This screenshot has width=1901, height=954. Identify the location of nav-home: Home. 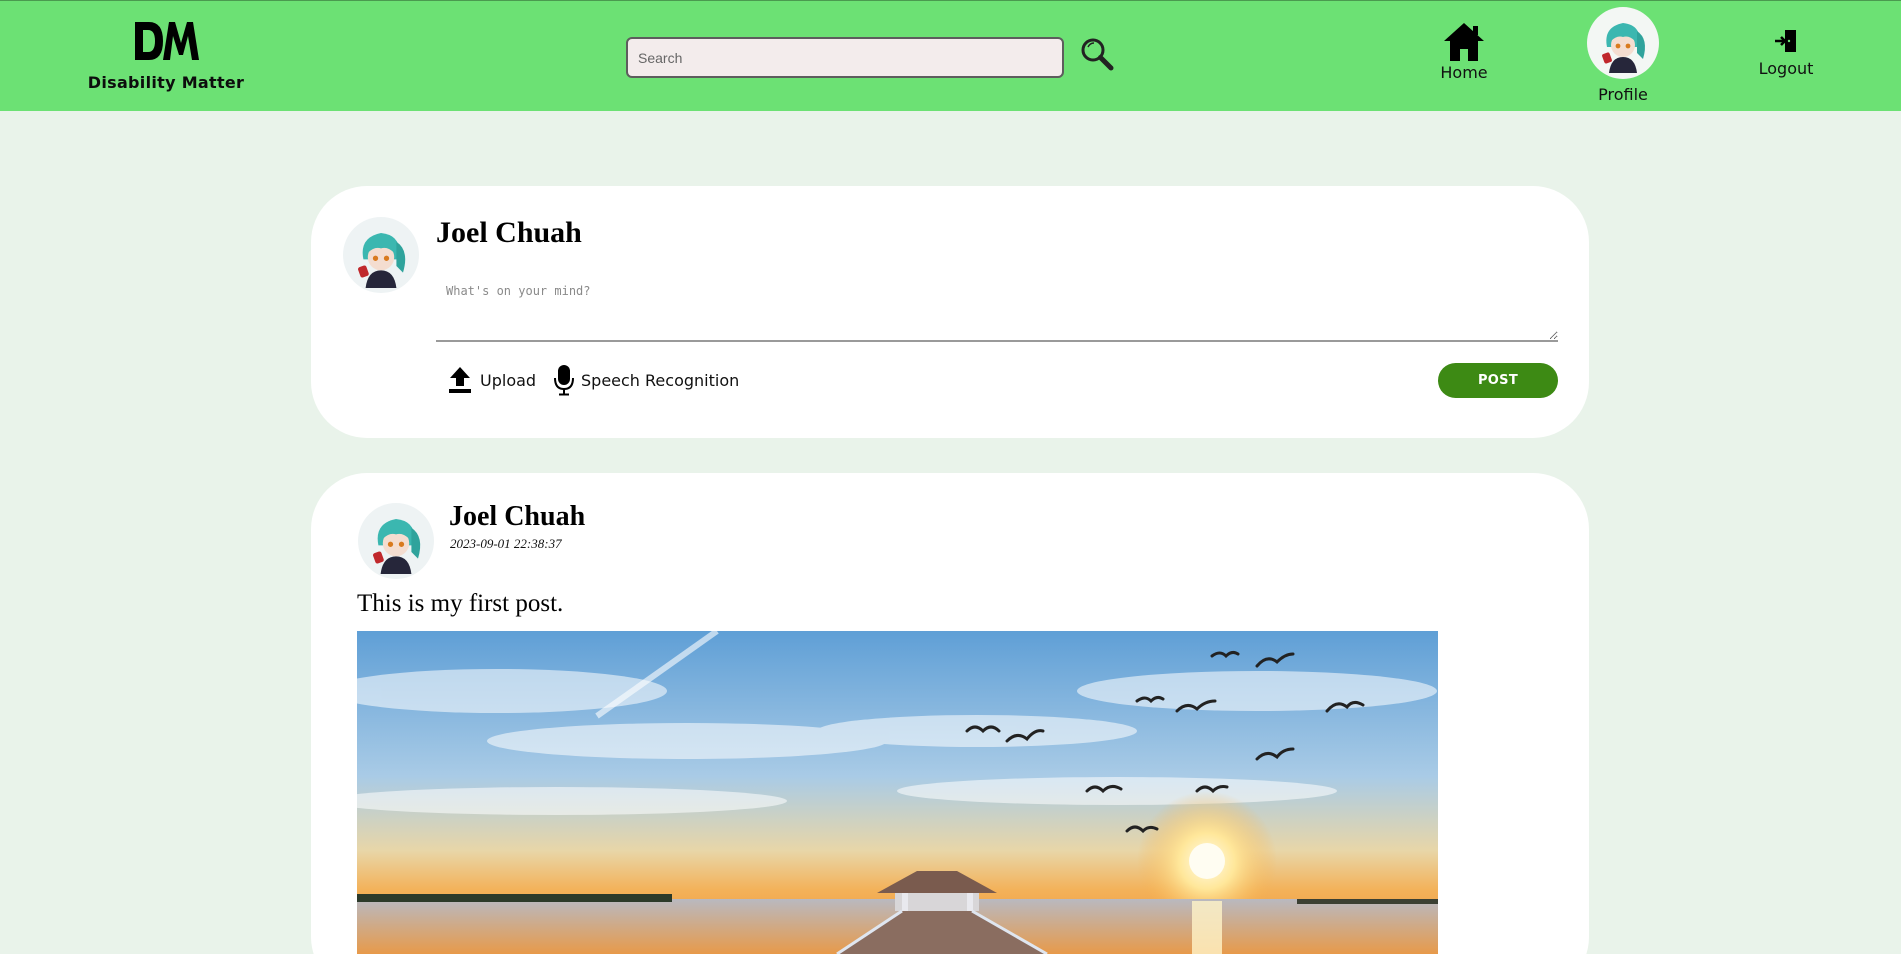
(1464, 51).